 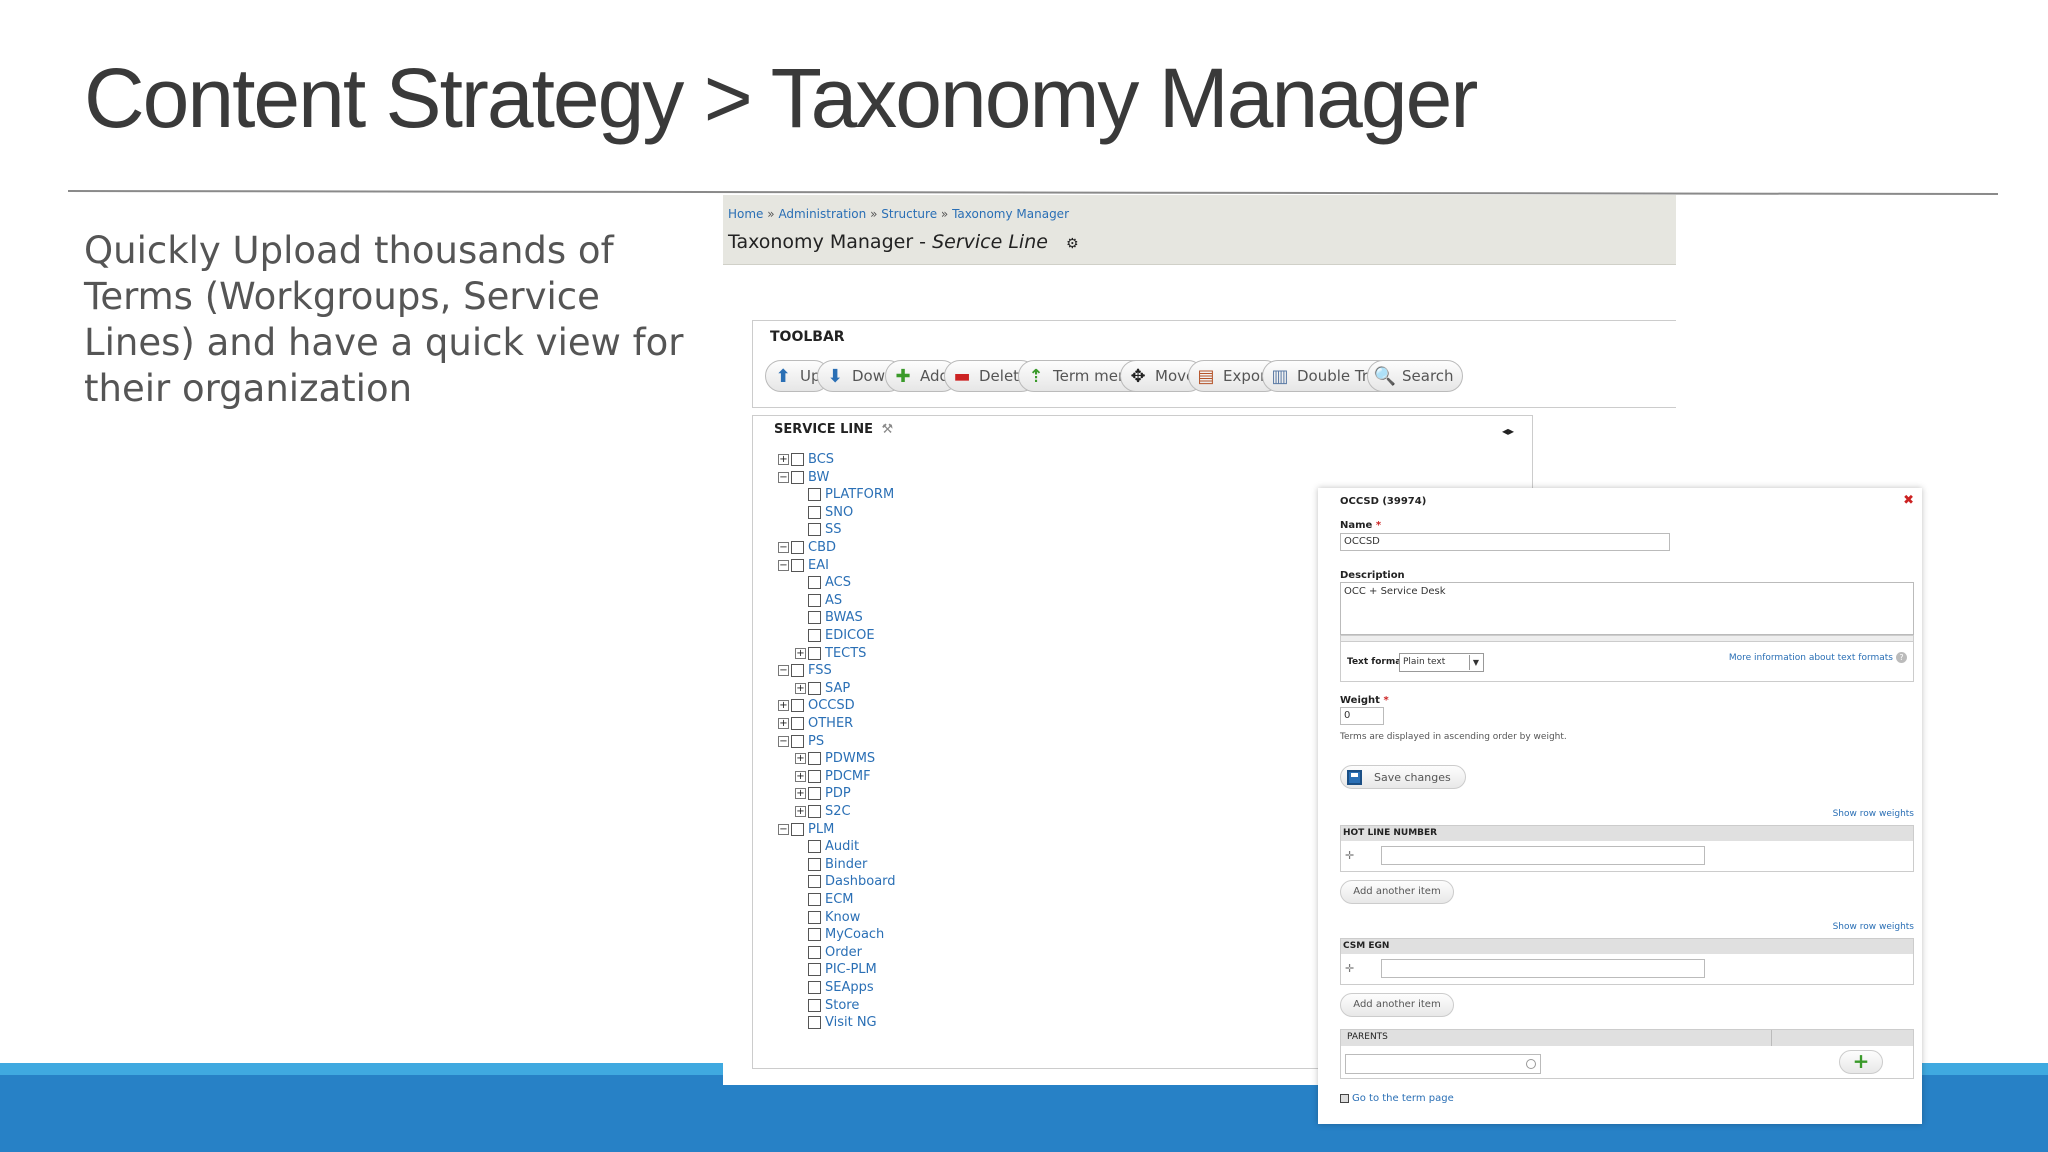 I want to click on tree-item: − FSS, so click(x=805, y=670).